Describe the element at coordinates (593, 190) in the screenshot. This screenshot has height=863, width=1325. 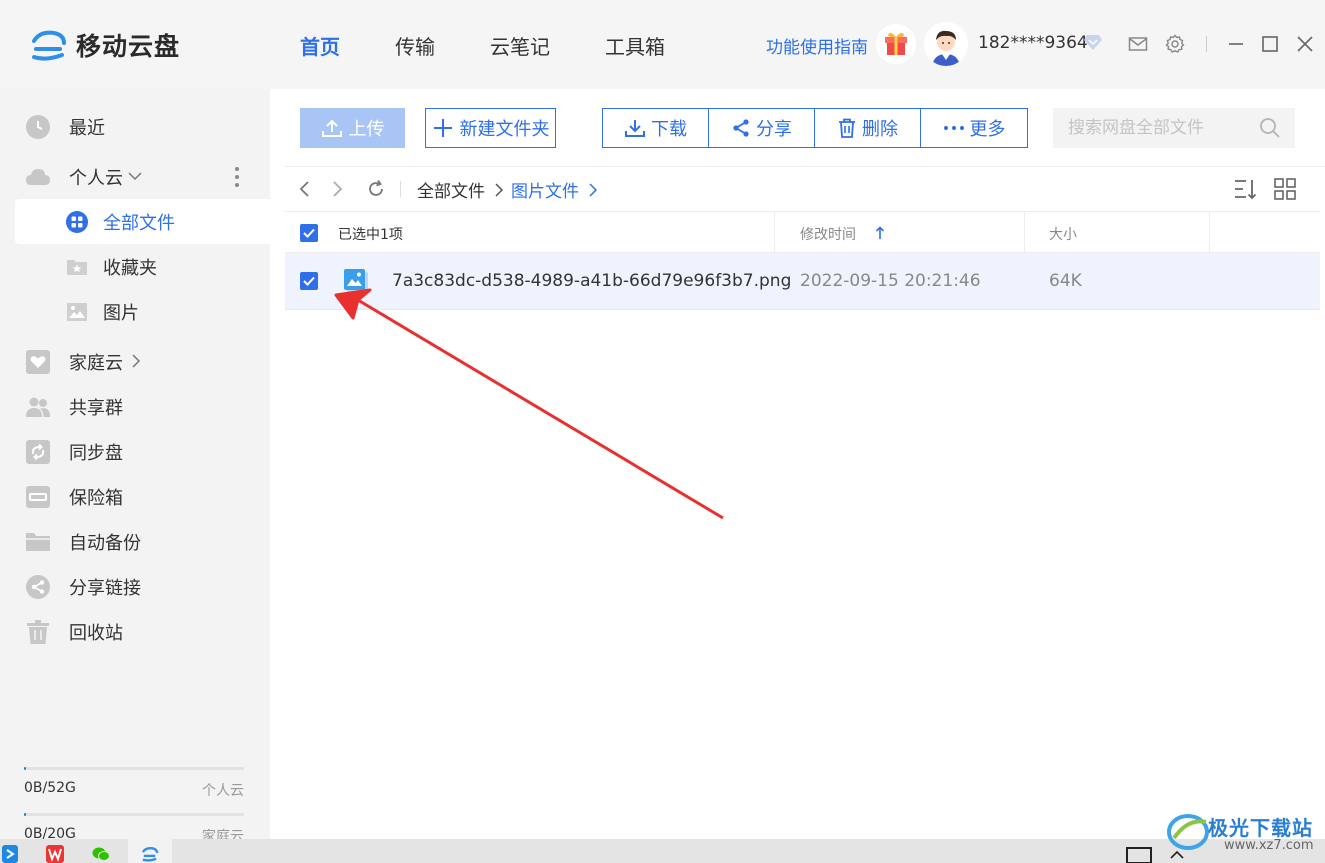
I see `chevron-right-icon` at that location.